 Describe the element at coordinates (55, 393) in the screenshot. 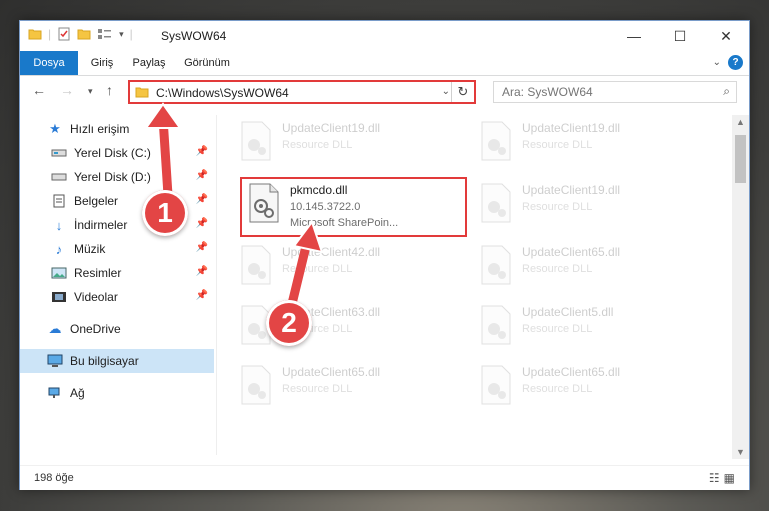

I see `network-icon` at that location.